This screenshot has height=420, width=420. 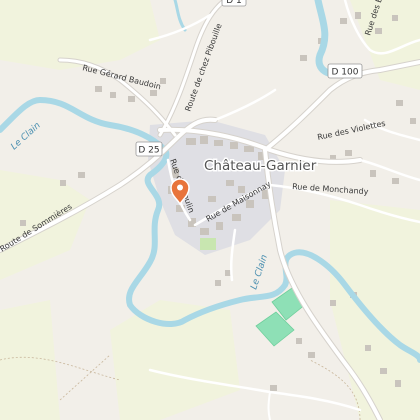 I want to click on route-label-d100: D 100, so click(x=345, y=73).